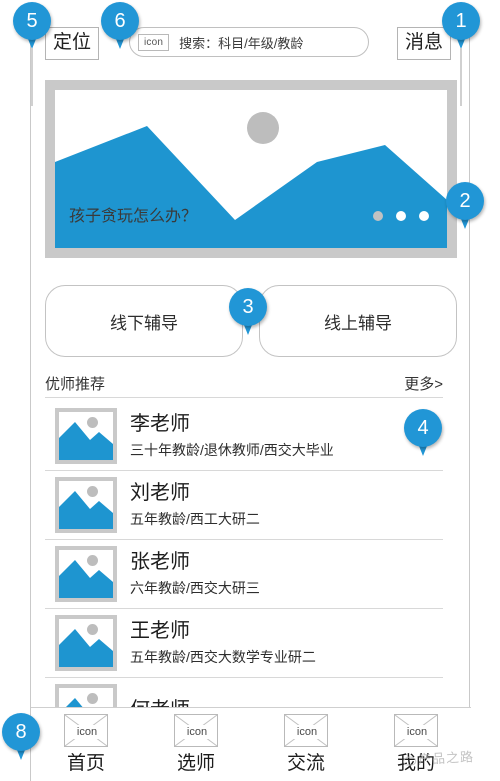 The width and height of the screenshot is (500, 781). Describe the element at coordinates (120, 21) in the screenshot. I see `annotation-pin-6-number: 6` at that location.